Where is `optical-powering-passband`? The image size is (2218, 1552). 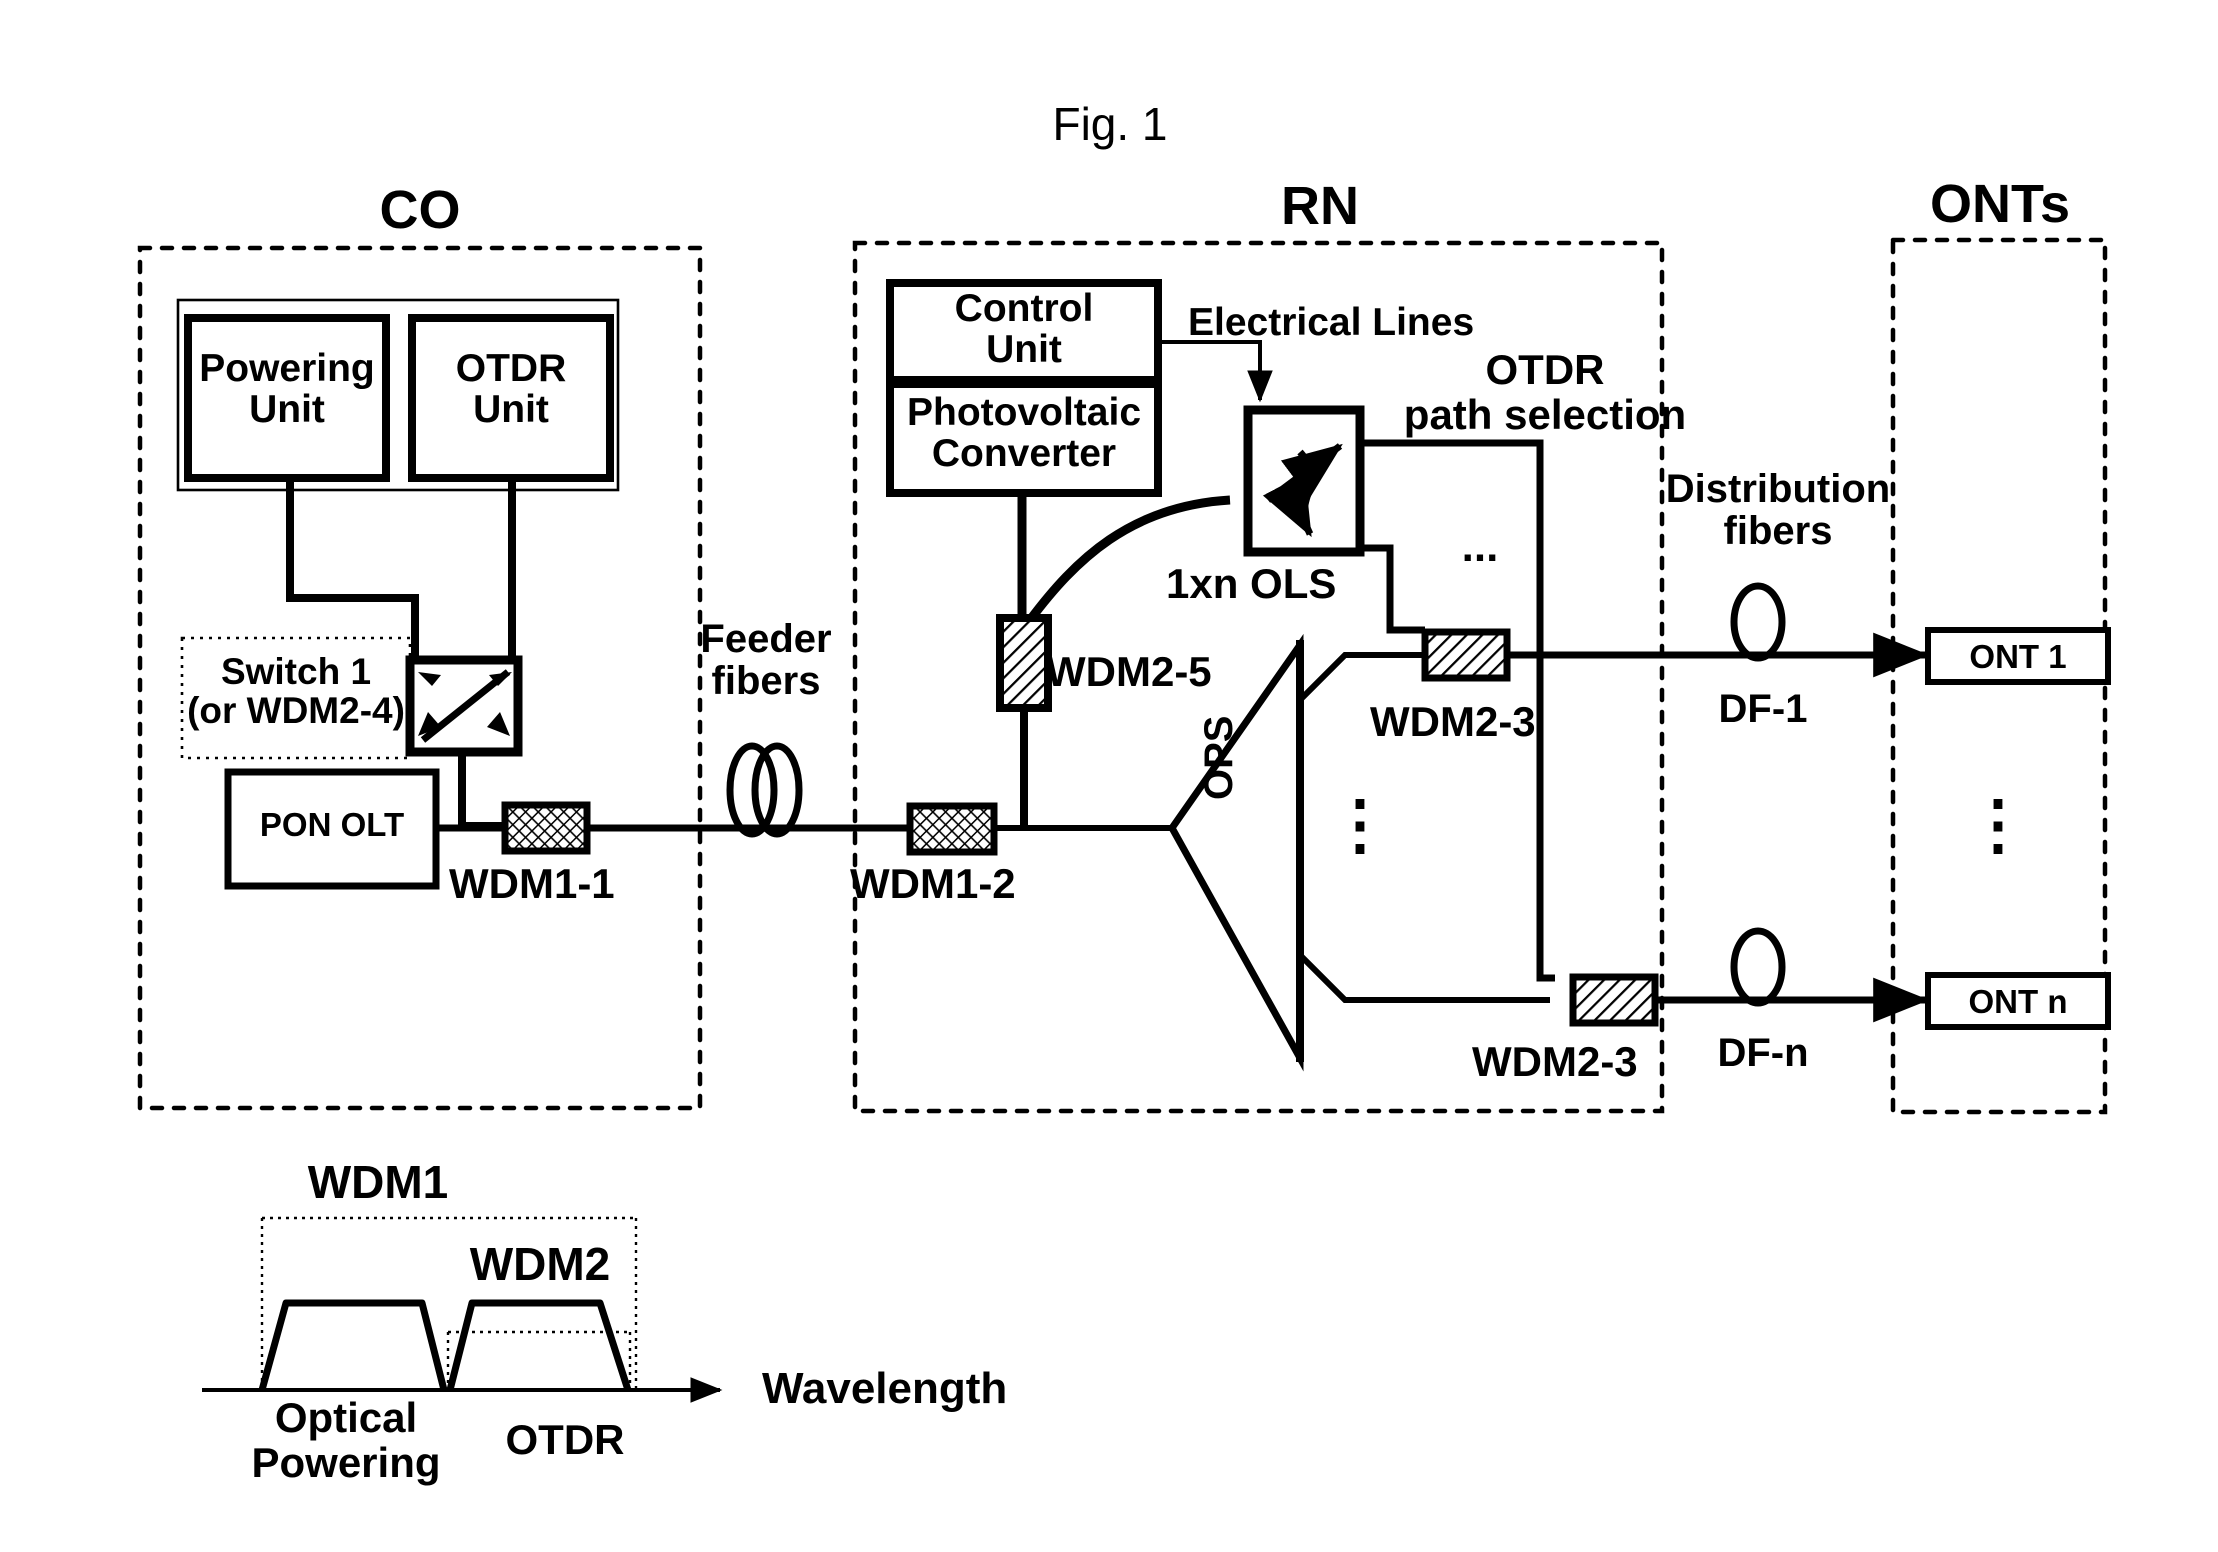 optical-powering-passband is located at coordinates (353, 1345).